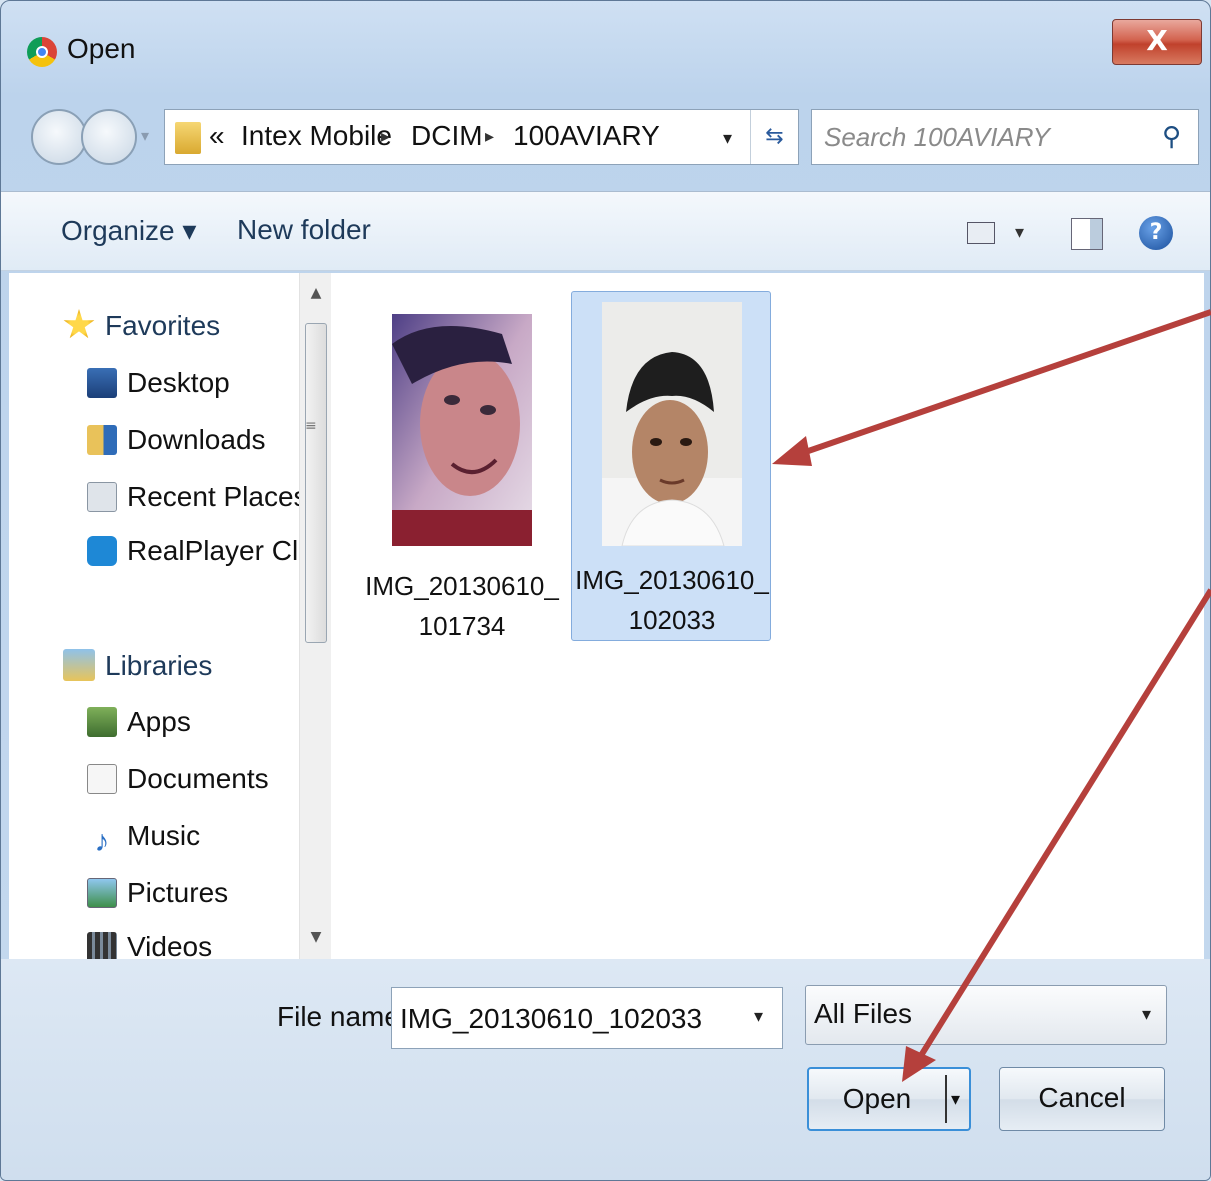  What do you see at coordinates (163, 325) in the screenshot?
I see `favorites-label: Favorites` at bounding box center [163, 325].